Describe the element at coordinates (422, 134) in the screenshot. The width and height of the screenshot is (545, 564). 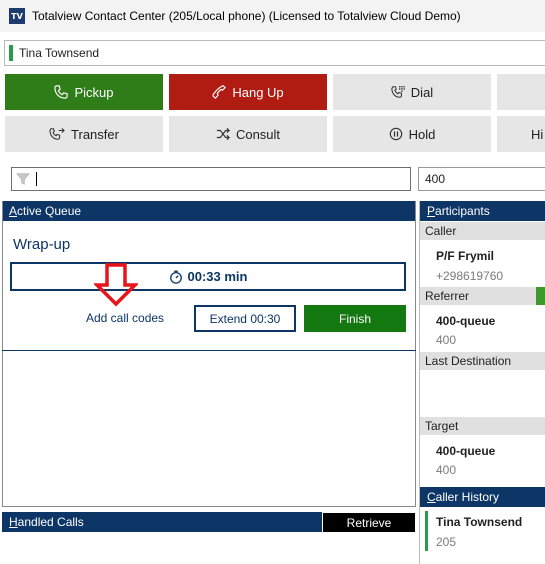
I see `hold-label: Hold` at that location.